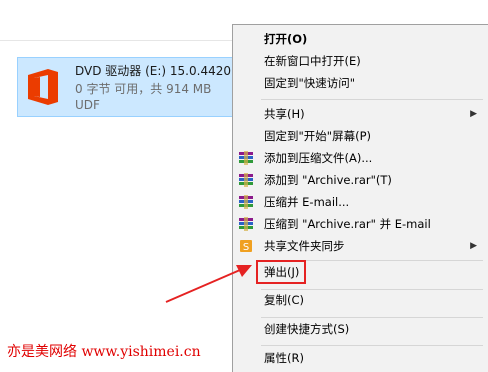 This screenshot has height=372, width=488. I want to click on eject-highlight-box, so click(281, 272).